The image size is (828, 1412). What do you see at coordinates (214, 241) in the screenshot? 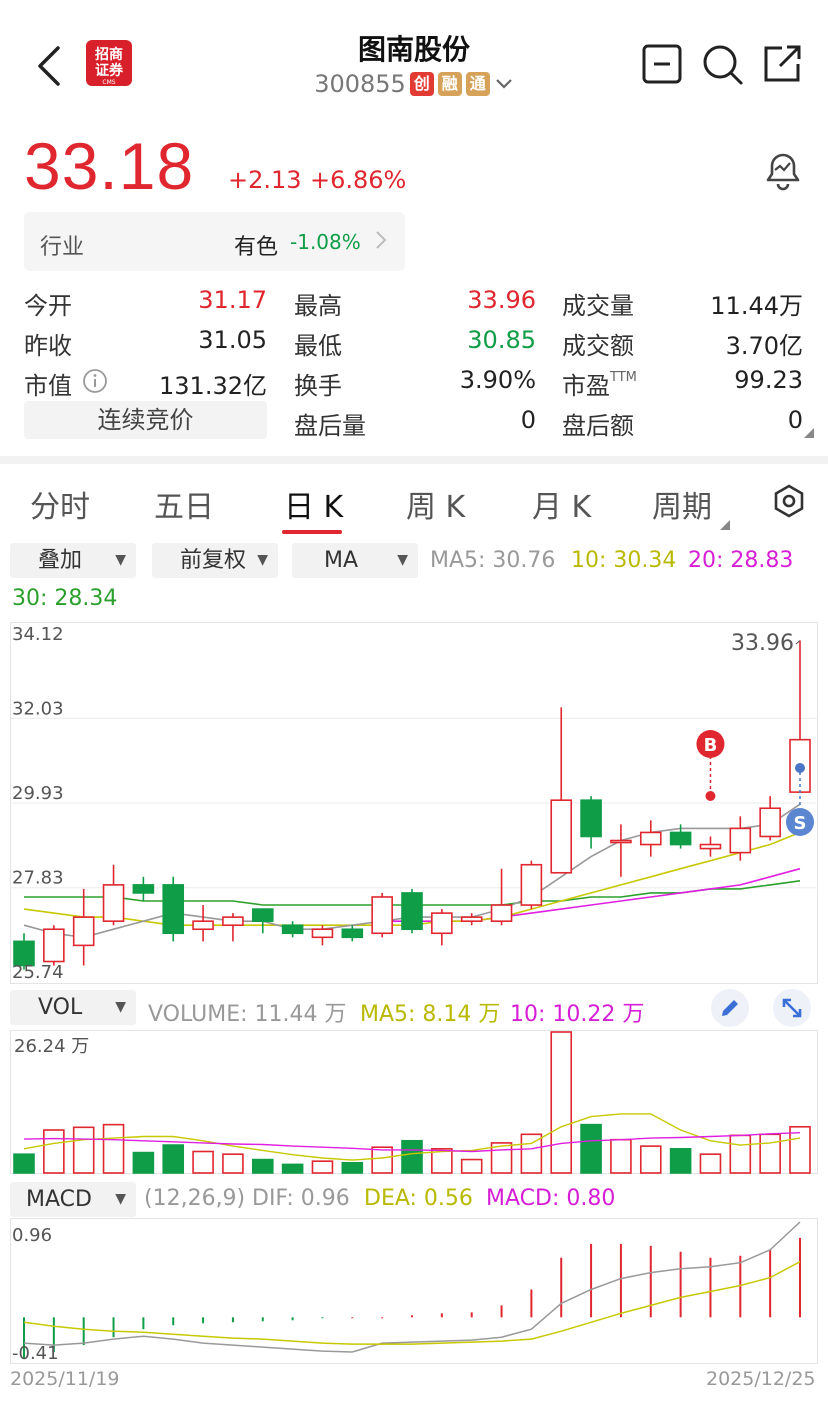
I see `industry-row: 行业 有色 -1.08%` at bounding box center [214, 241].